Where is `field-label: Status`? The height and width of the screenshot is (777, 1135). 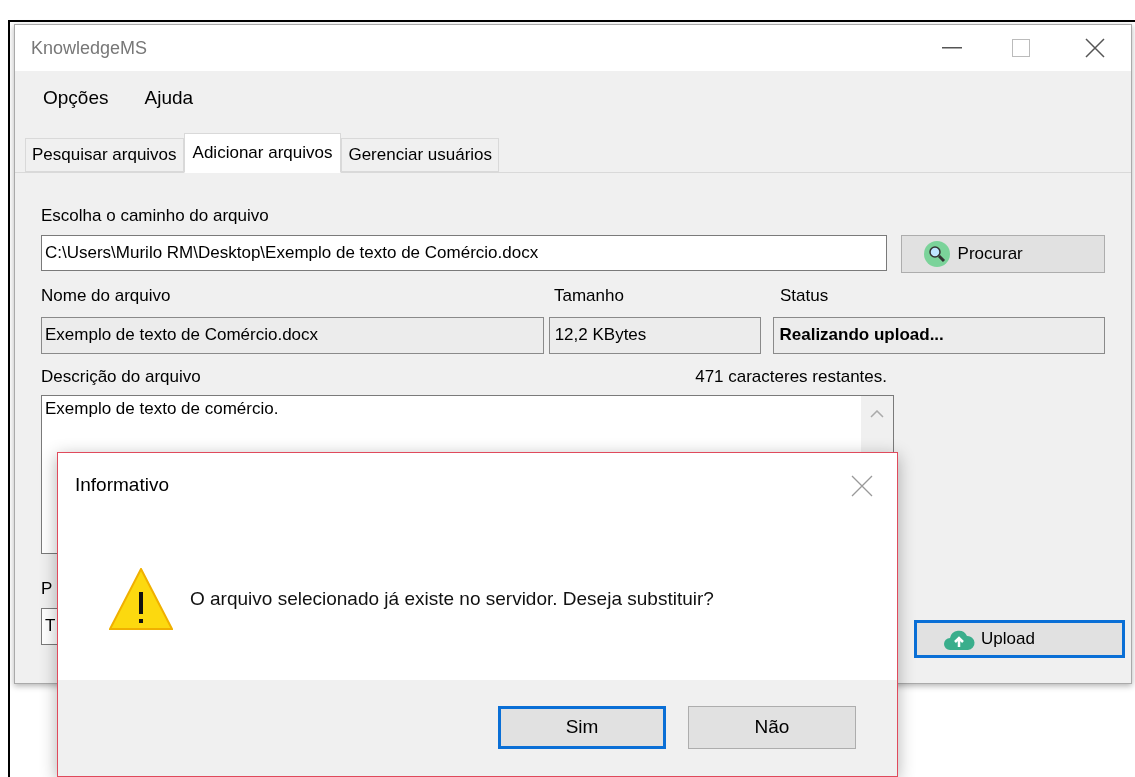 field-label: Status is located at coordinates (804, 296).